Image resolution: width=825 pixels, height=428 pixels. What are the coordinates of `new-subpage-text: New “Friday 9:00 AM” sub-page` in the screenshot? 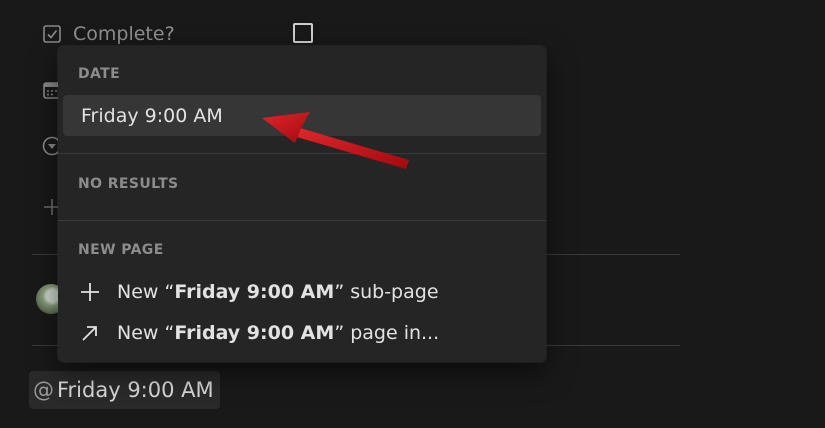 It's located at (278, 292).